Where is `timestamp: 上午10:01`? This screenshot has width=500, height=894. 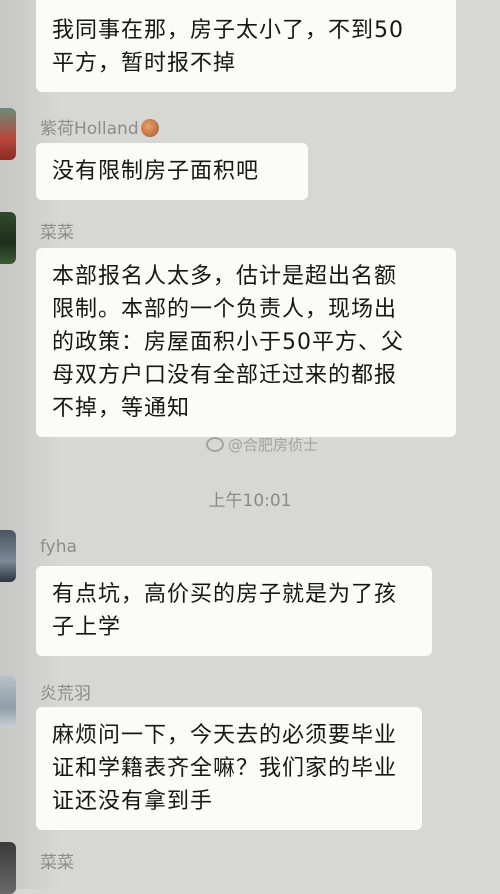
timestamp: 上午10:01 is located at coordinates (250, 501).